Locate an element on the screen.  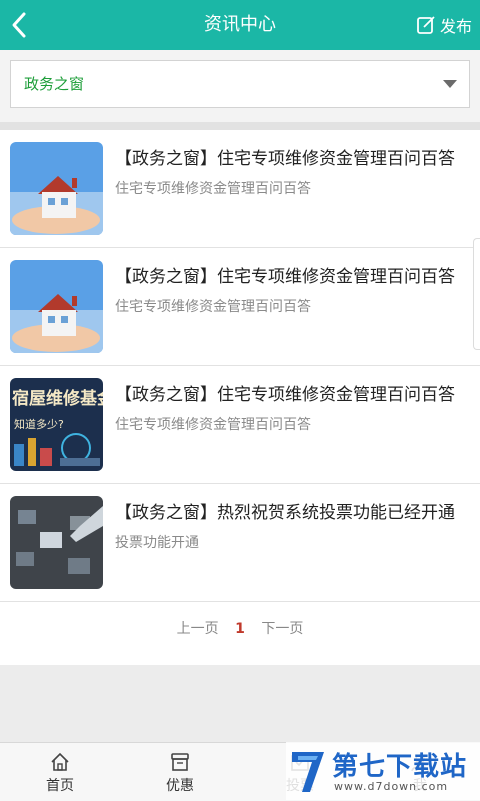
home-icon is located at coordinates (60, 761).